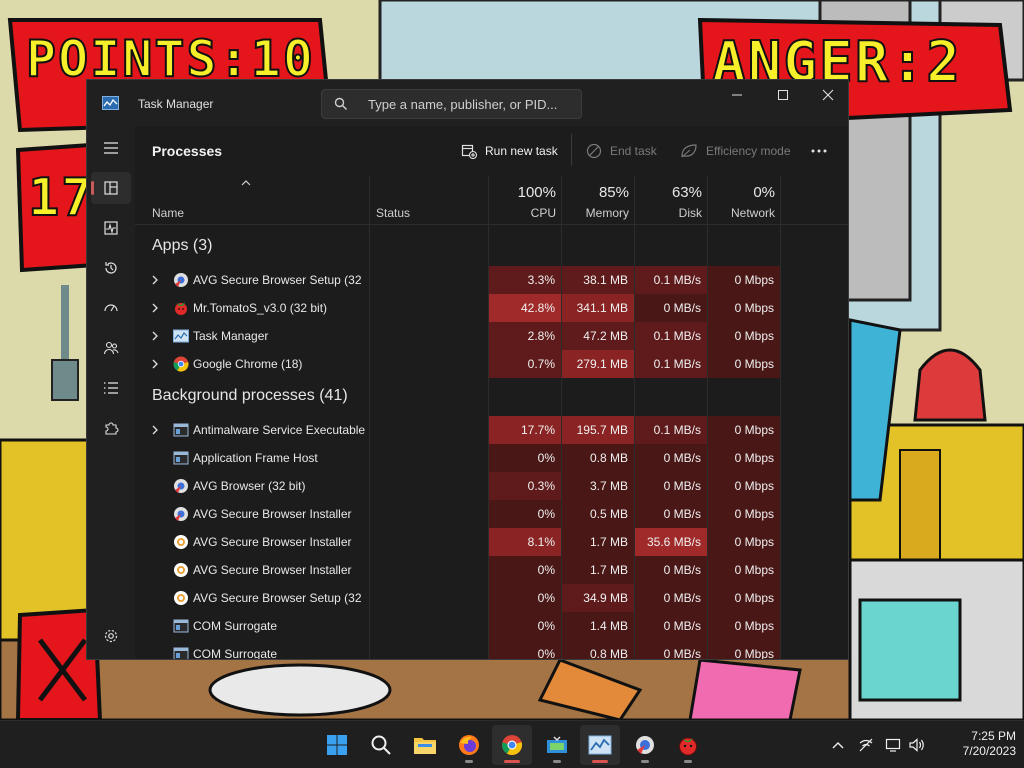  Describe the element at coordinates (111, 428) in the screenshot. I see `nav-services` at that location.